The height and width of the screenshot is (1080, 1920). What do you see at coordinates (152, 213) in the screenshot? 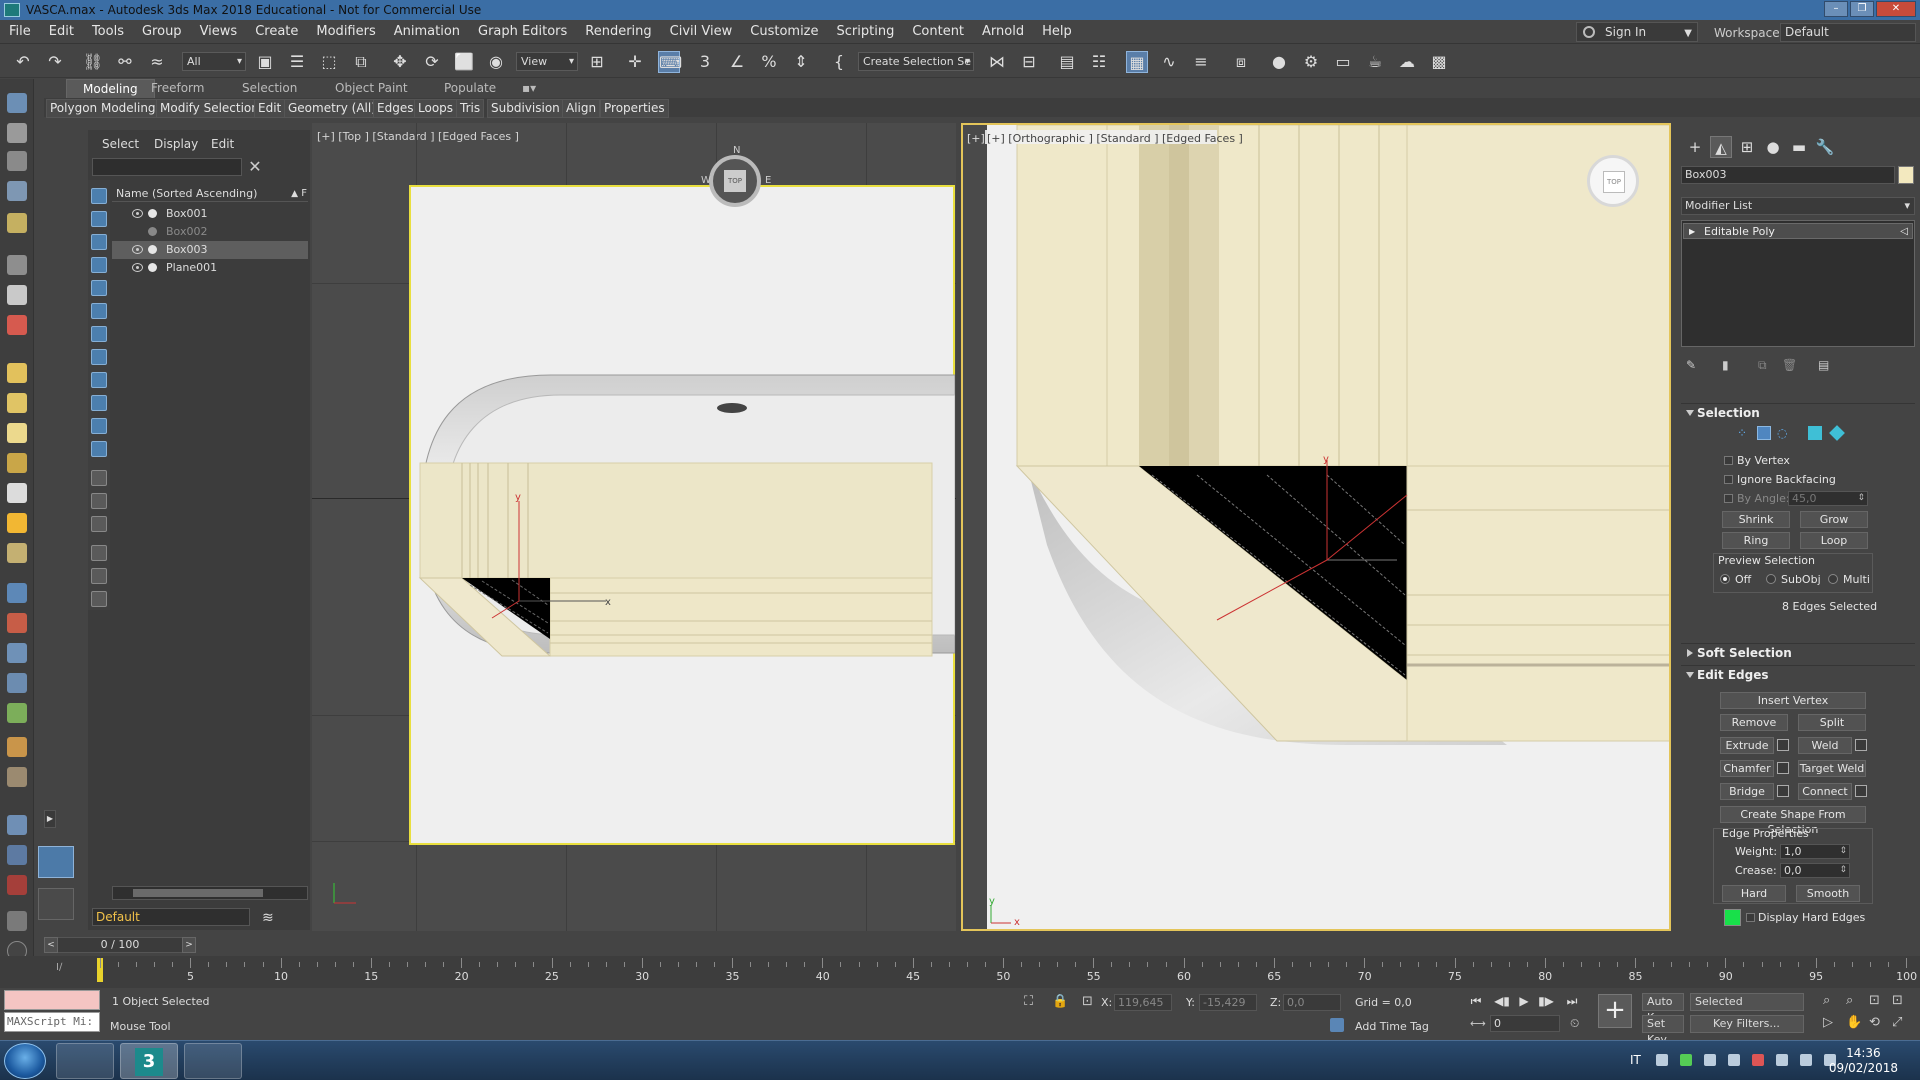
I see `render-dot-icon` at bounding box center [152, 213].